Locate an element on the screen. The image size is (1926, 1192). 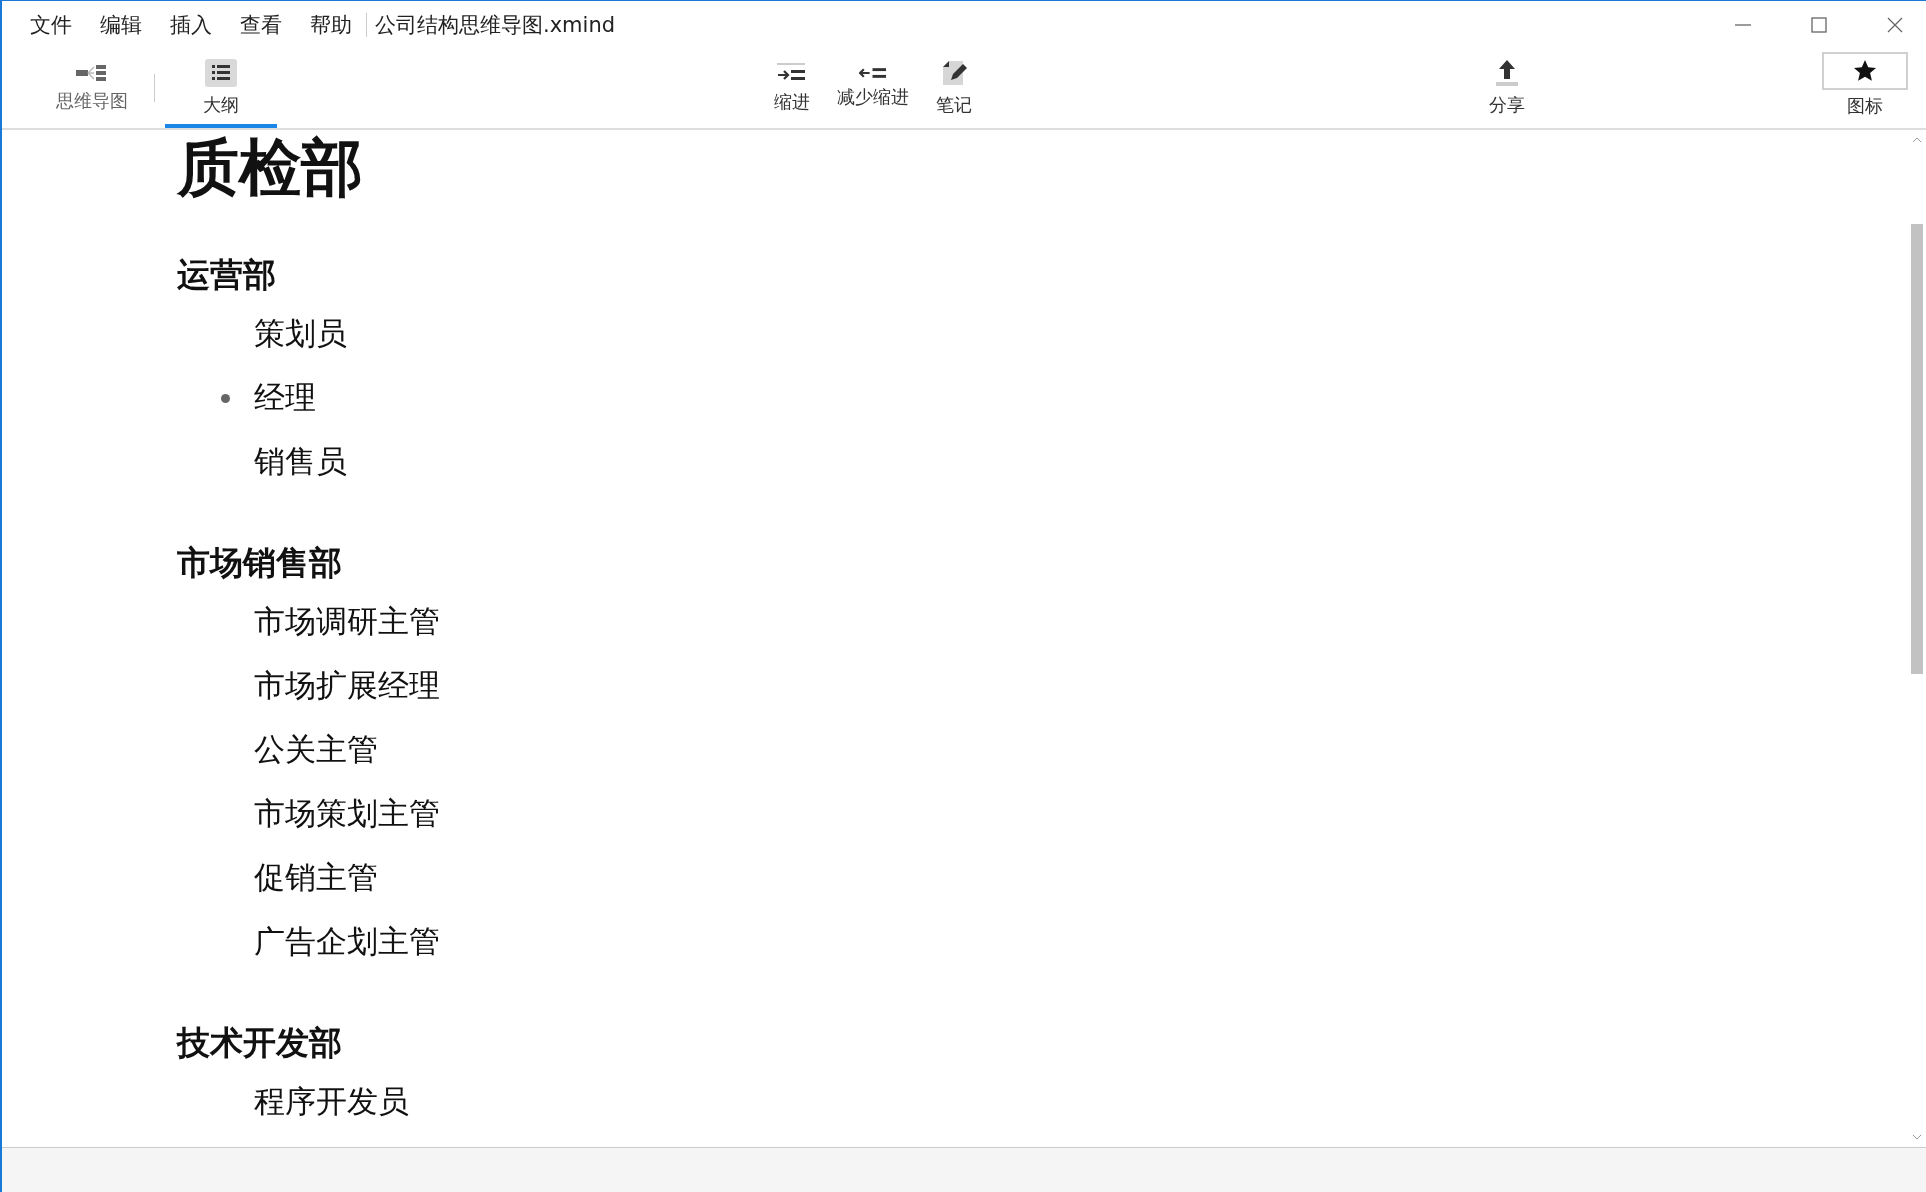
outline-subtopic: 市场策划主管 is located at coordinates (347, 814).